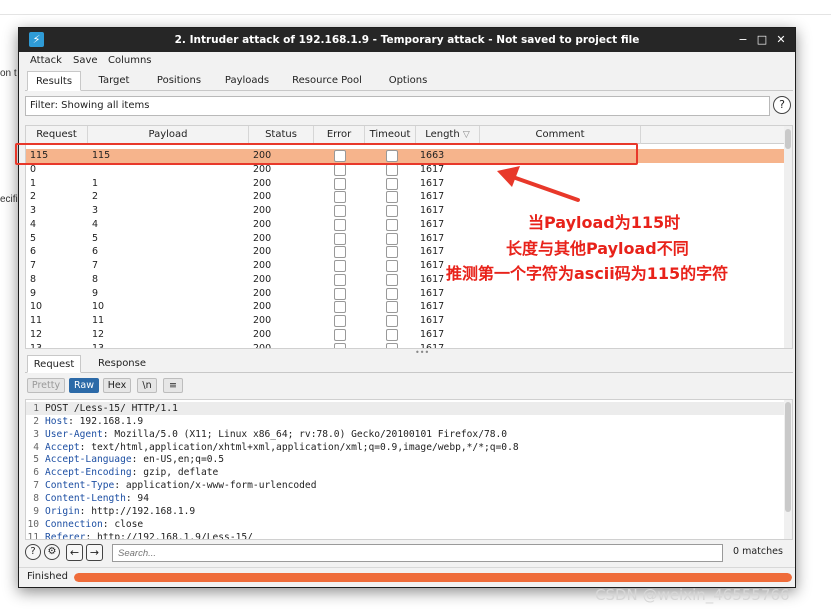 This screenshot has width=831, height=613. I want to click on annotation-line-3: 推测第一个字符为ascii码为115的字符, so click(587, 273).